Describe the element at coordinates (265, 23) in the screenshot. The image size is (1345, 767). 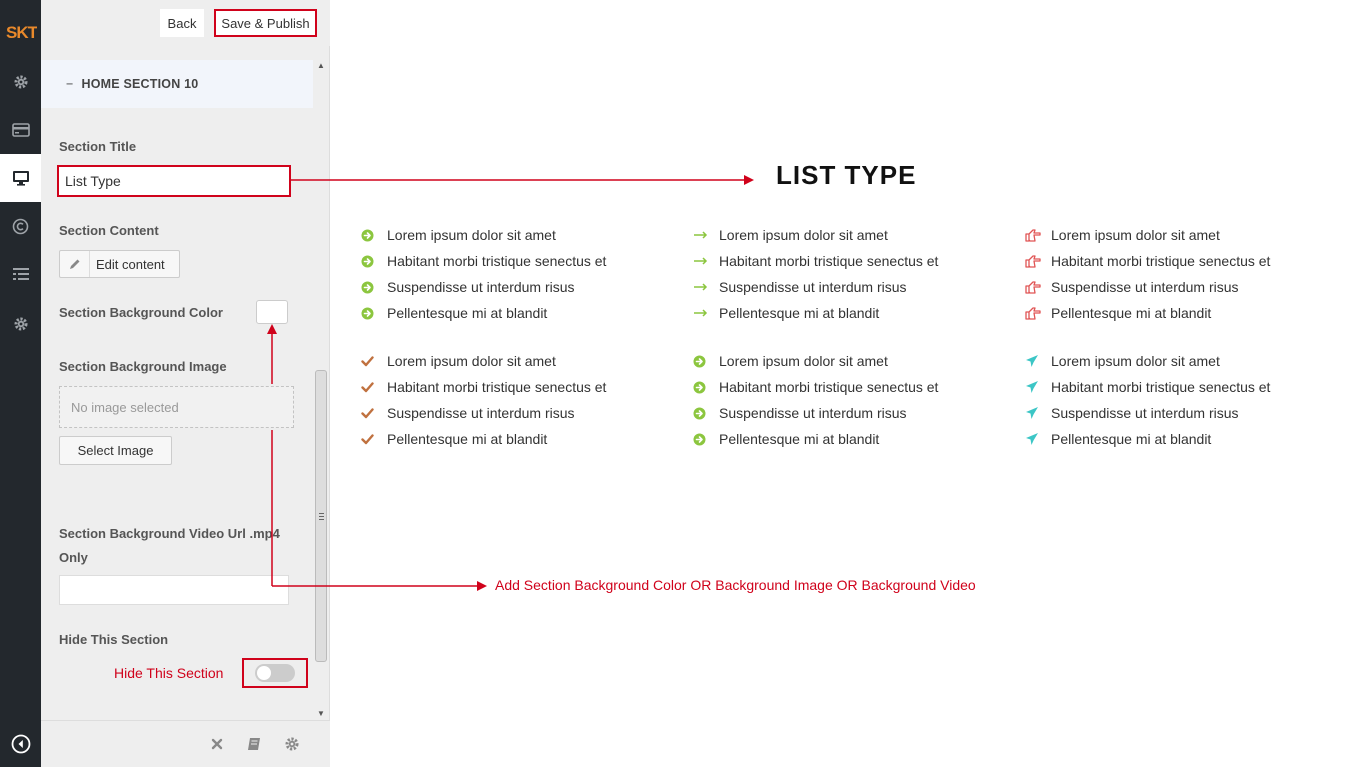
I see `save-publish-button: Save & Publish` at that location.